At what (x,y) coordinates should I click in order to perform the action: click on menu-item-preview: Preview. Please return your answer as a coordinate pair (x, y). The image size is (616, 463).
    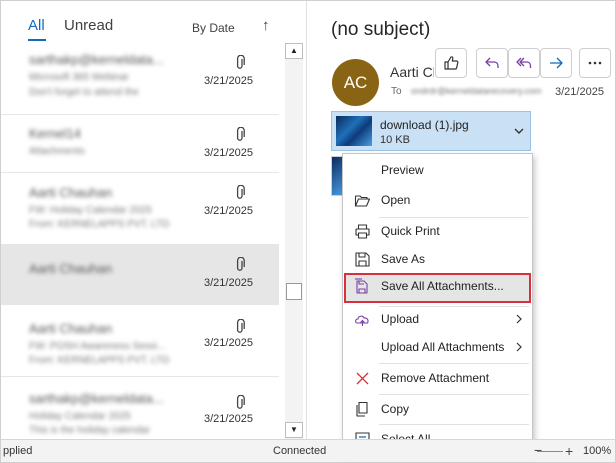
    Looking at the image, I should click on (437, 170).